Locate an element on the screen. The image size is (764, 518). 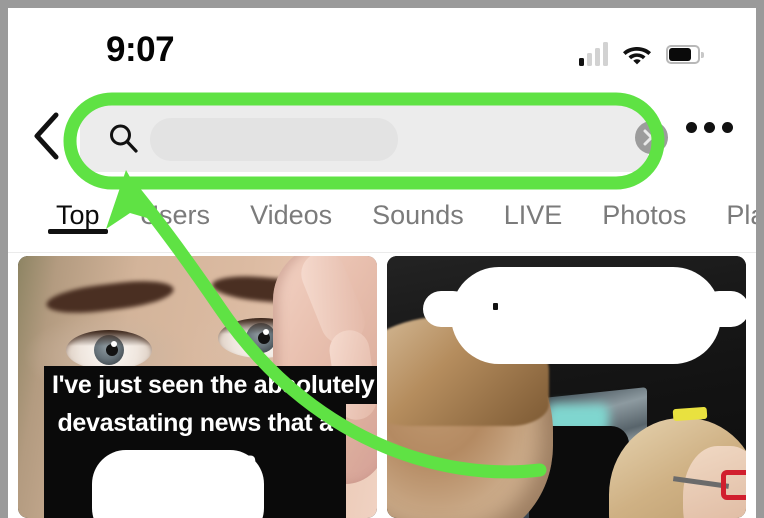
tab-live: LIVE is located at coordinates (533, 215).